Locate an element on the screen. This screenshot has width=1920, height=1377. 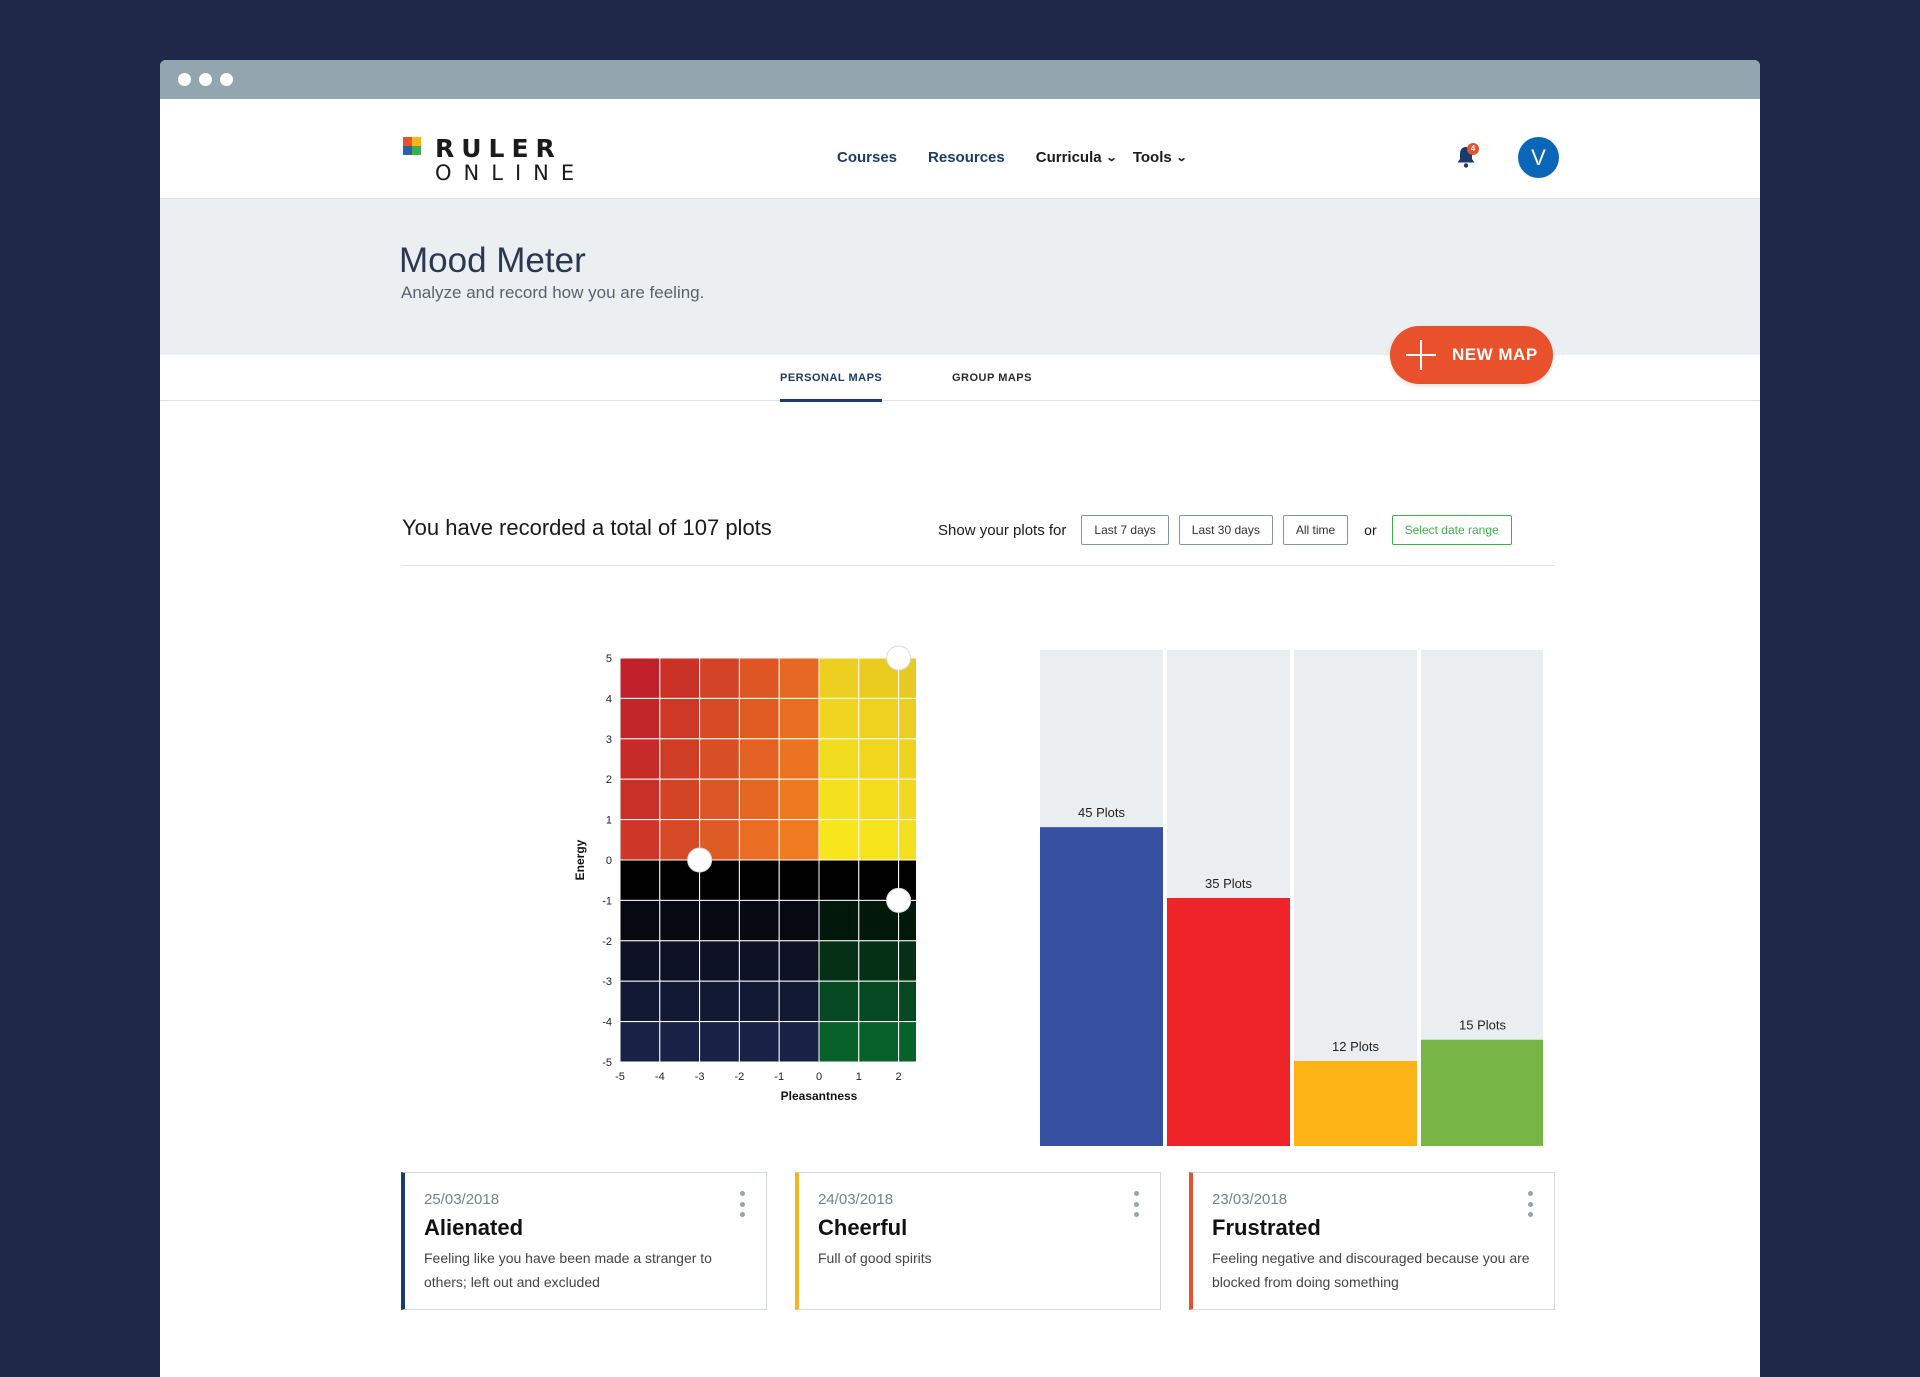
window-maximize-dot is located at coordinates (226, 79).